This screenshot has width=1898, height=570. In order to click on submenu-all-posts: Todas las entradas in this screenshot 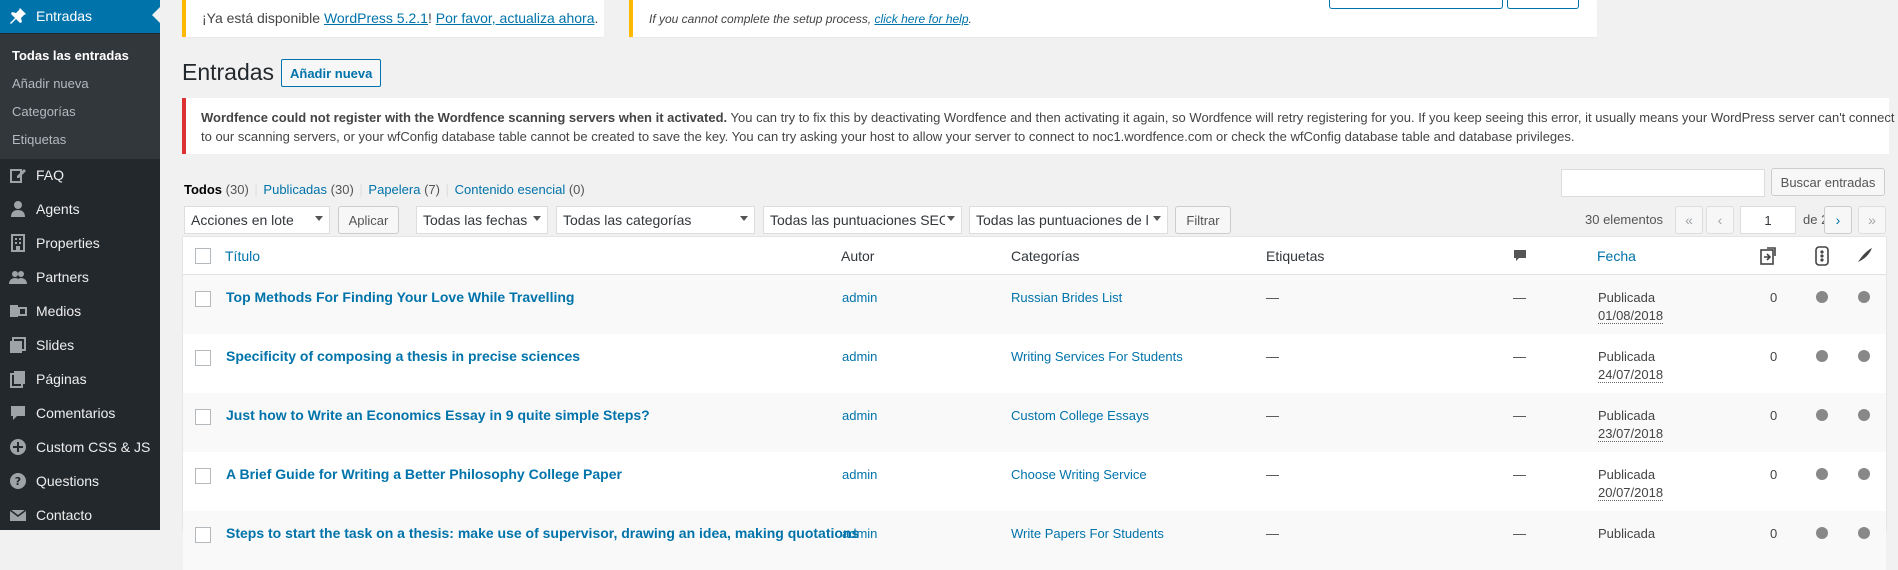, I will do `click(70, 55)`.